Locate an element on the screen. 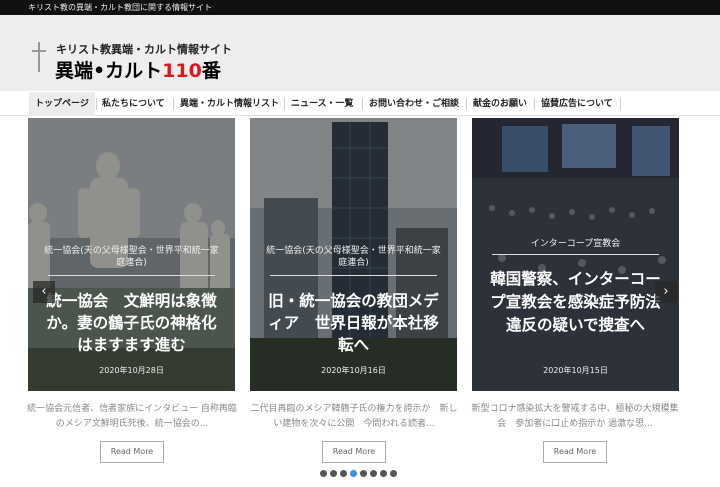 The image size is (720, 487). top-info-bar: キリスト教の異端・カルト教団に関する情報サイト is located at coordinates (360, 7).